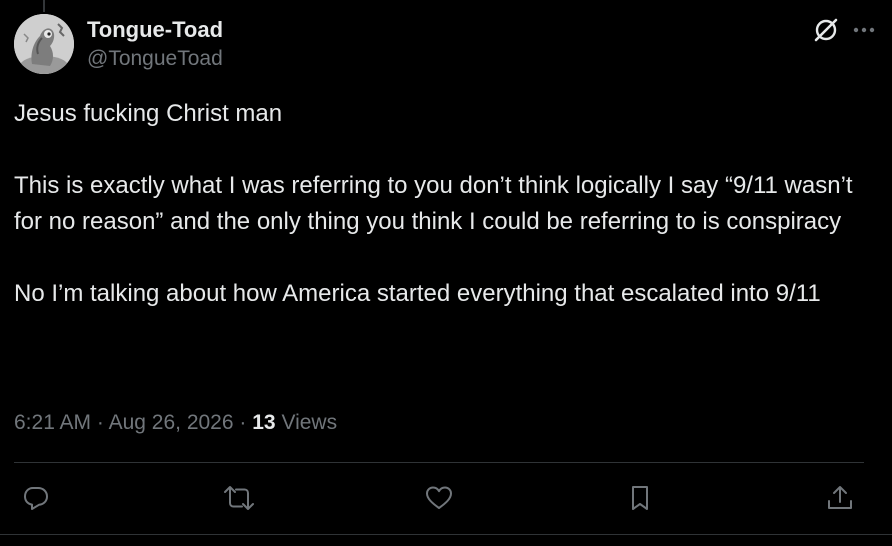  What do you see at coordinates (446, 45) in the screenshot?
I see `tweet-header: Tongue-Toad @TongueToad` at bounding box center [446, 45].